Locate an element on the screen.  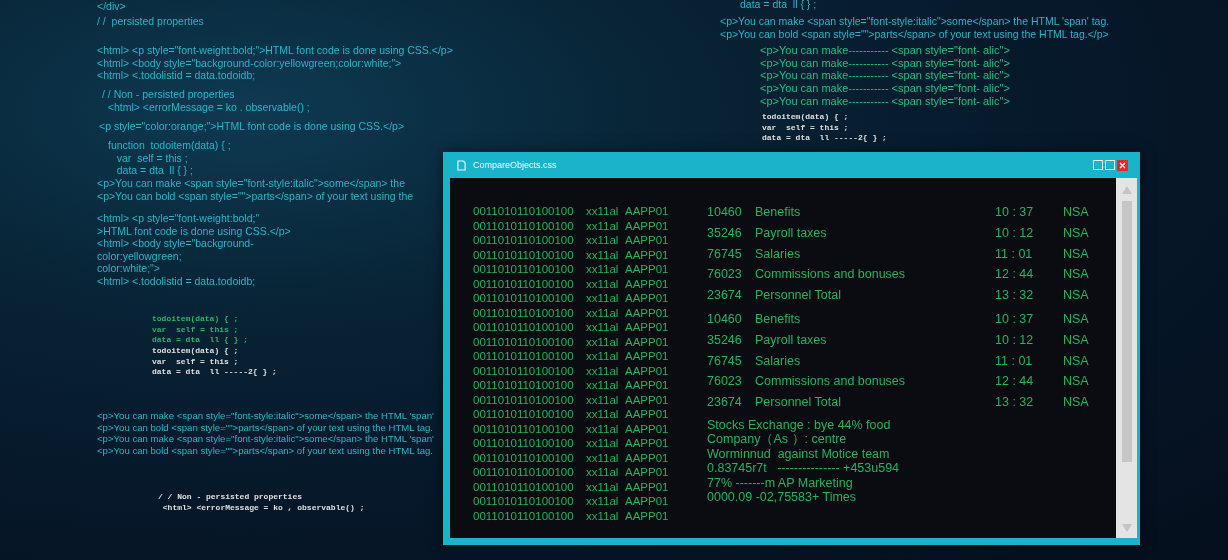
code-line: color:white;"> is located at coordinates (129, 268).